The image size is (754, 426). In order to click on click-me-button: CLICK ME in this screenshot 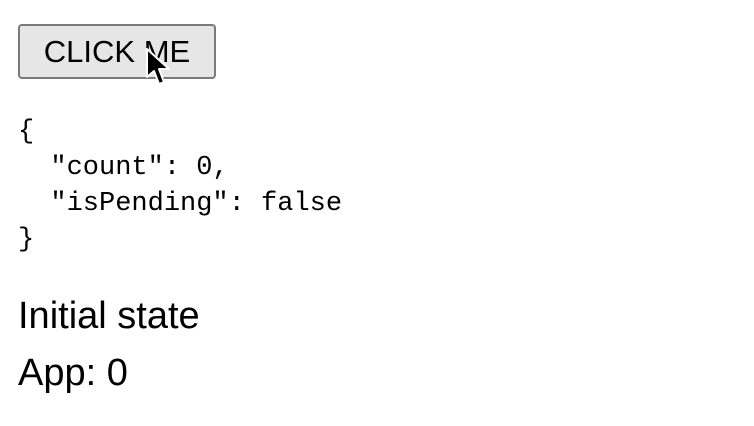, I will do `click(117, 51)`.